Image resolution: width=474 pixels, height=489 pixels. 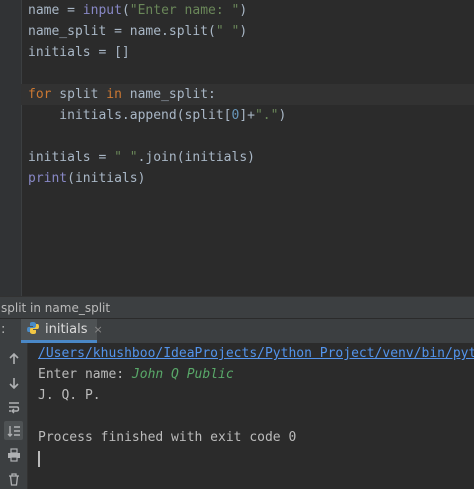 What do you see at coordinates (79, 52) in the screenshot?
I see `code-text: initials = []` at bounding box center [79, 52].